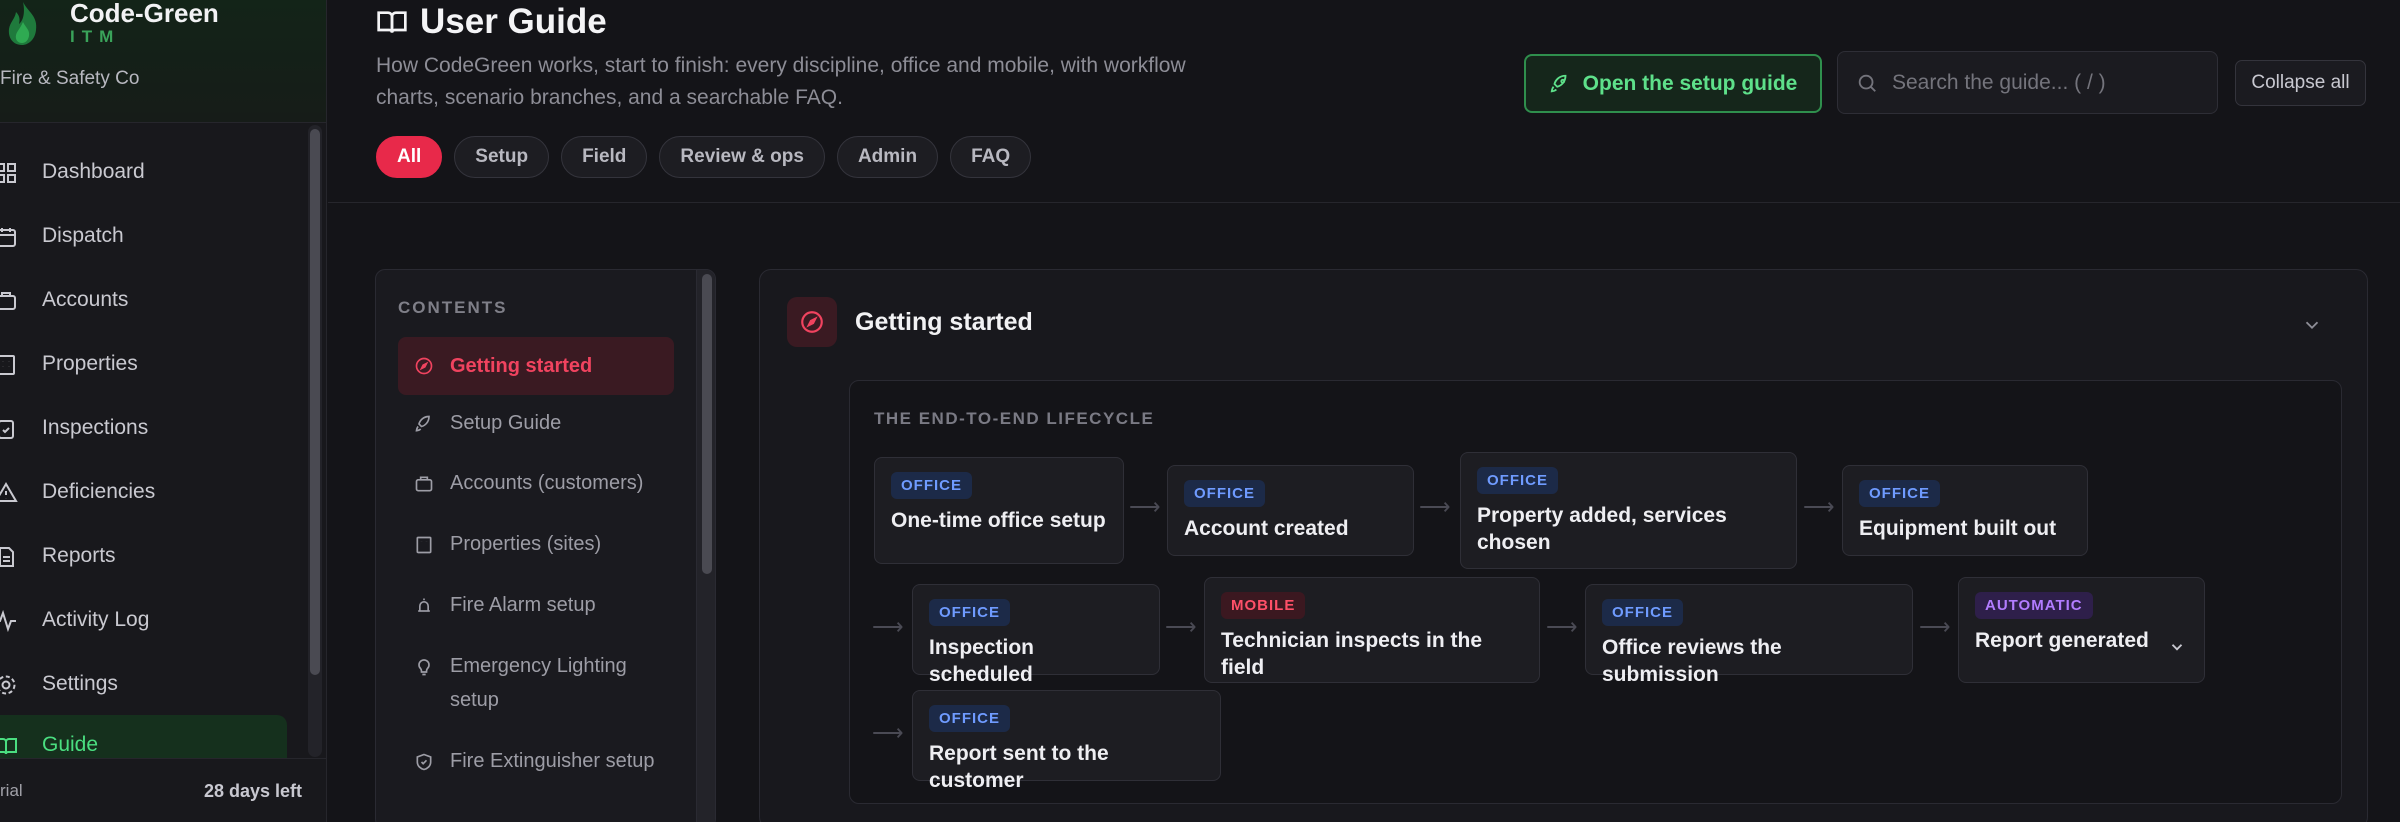  What do you see at coordinates (143, 684) in the screenshot?
I see `sidebar-item-settings: Settings` at bounding box center [143, 684].